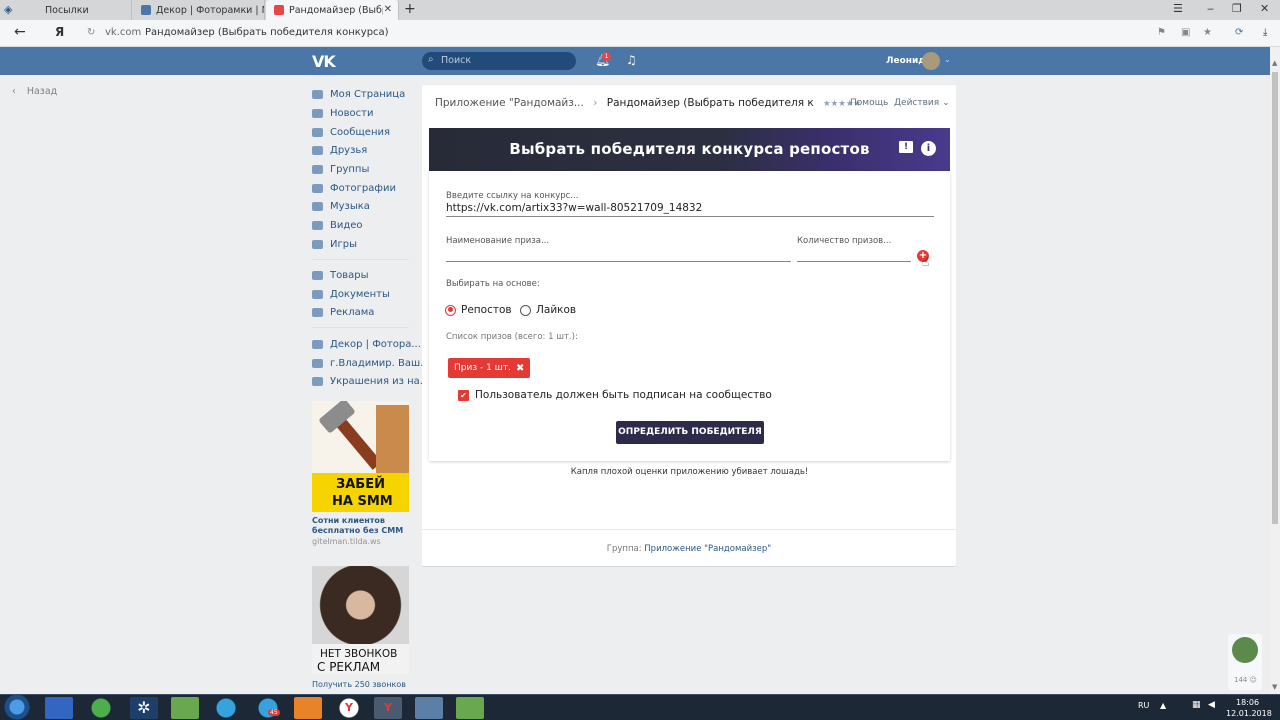  Describe the element at coordinates (631, 60) in the screenshot. I see `music-icon: ♫` at that location.